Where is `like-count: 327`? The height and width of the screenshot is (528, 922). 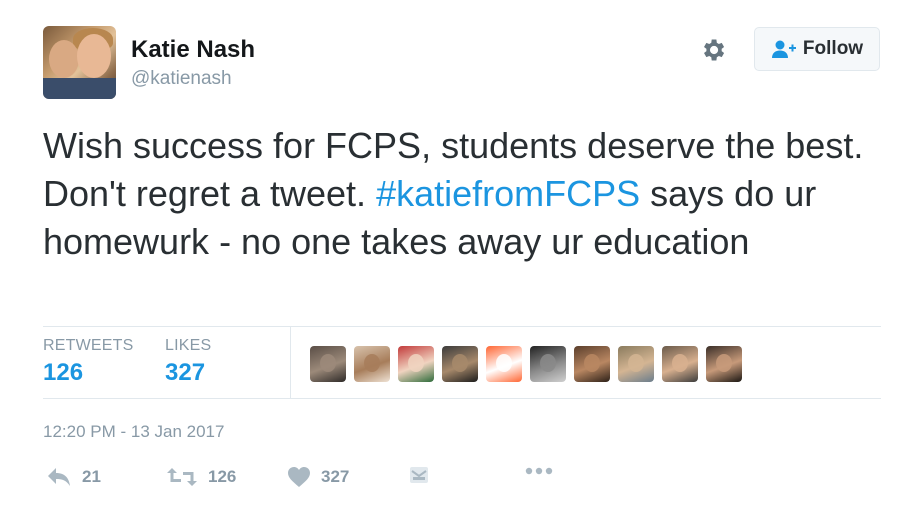
like-count: 327 is located at coordinates (335, 476).